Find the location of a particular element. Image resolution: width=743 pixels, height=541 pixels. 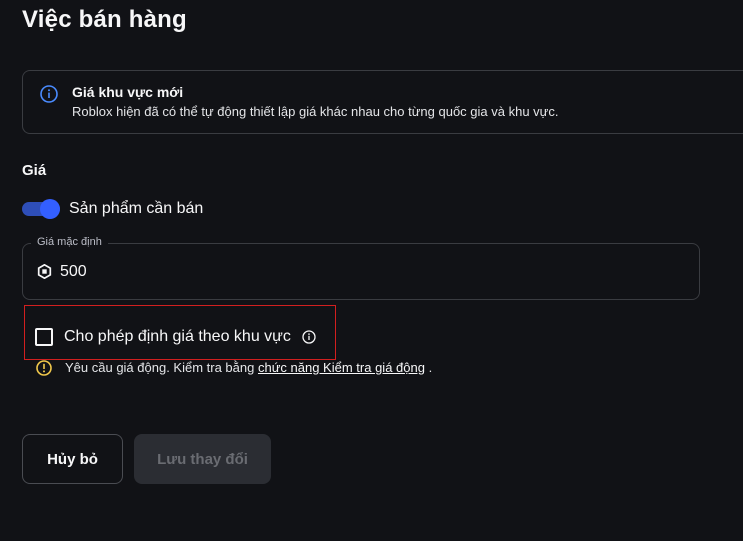

warning-suffix: . is located at coordinates (430, 367).